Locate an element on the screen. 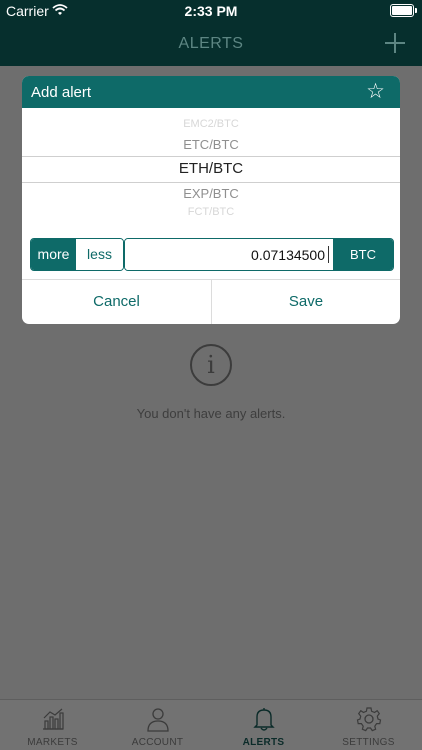 The image size is (422, 750). cancel-button: Cancel is located at coordinates (116, 302).